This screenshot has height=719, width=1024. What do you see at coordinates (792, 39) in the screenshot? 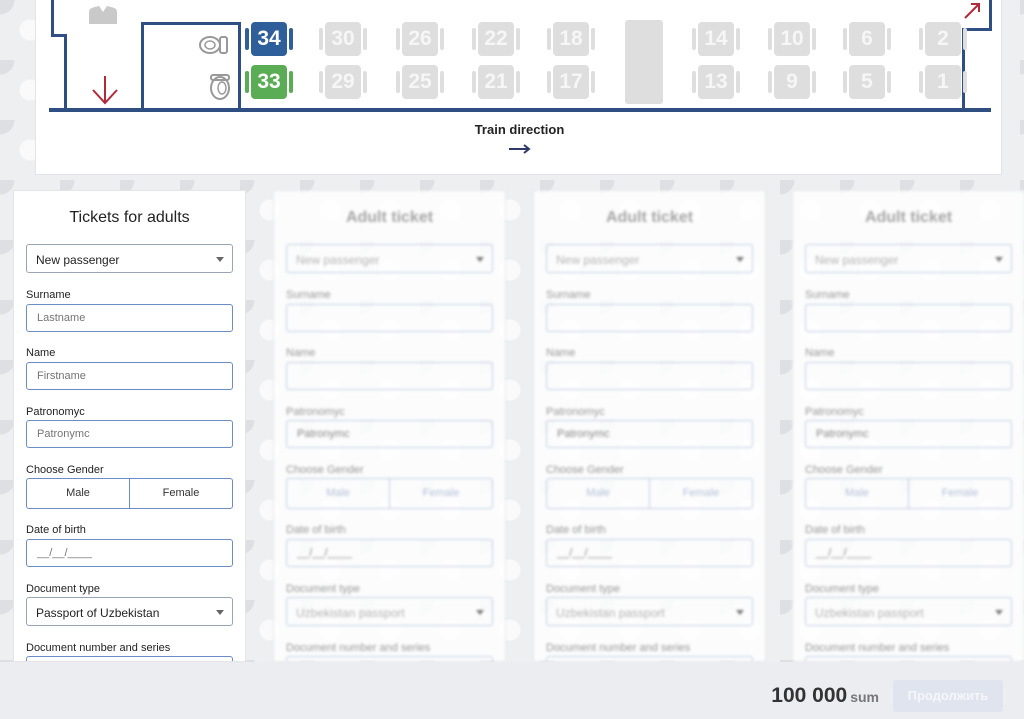
I see `seat-10: 10` at bounding box center [792, 39].